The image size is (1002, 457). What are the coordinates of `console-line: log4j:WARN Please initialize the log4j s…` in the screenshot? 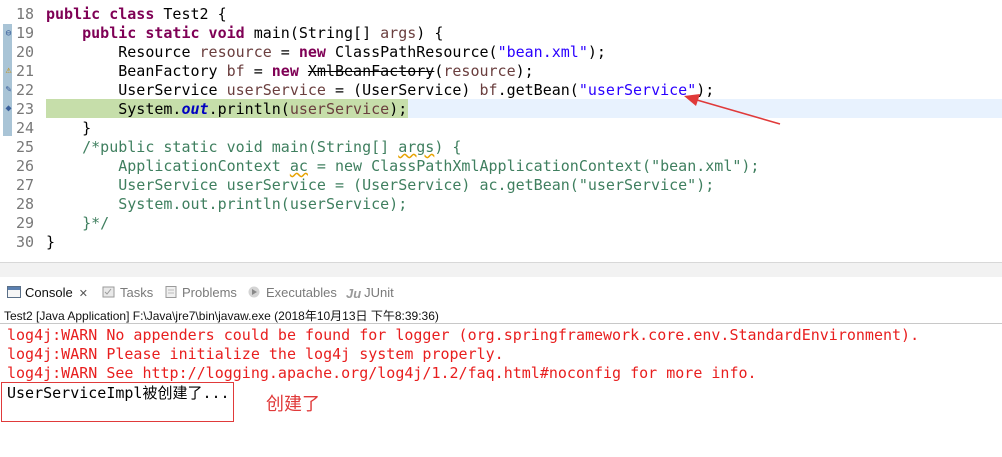 It's located at (255, 354).